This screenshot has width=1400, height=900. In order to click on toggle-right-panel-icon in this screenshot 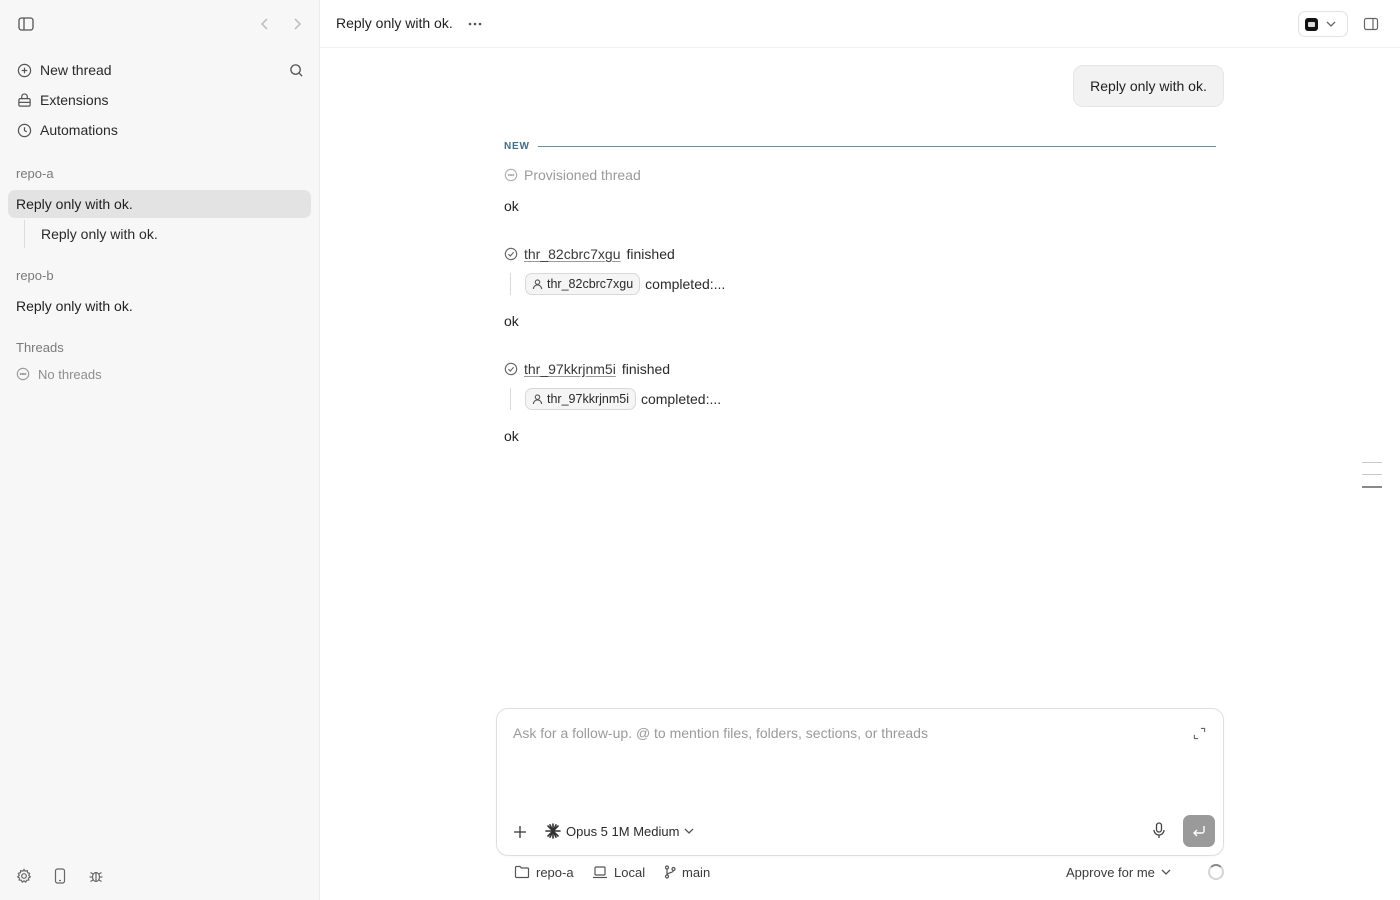, I will do `click(1371, 24)`.